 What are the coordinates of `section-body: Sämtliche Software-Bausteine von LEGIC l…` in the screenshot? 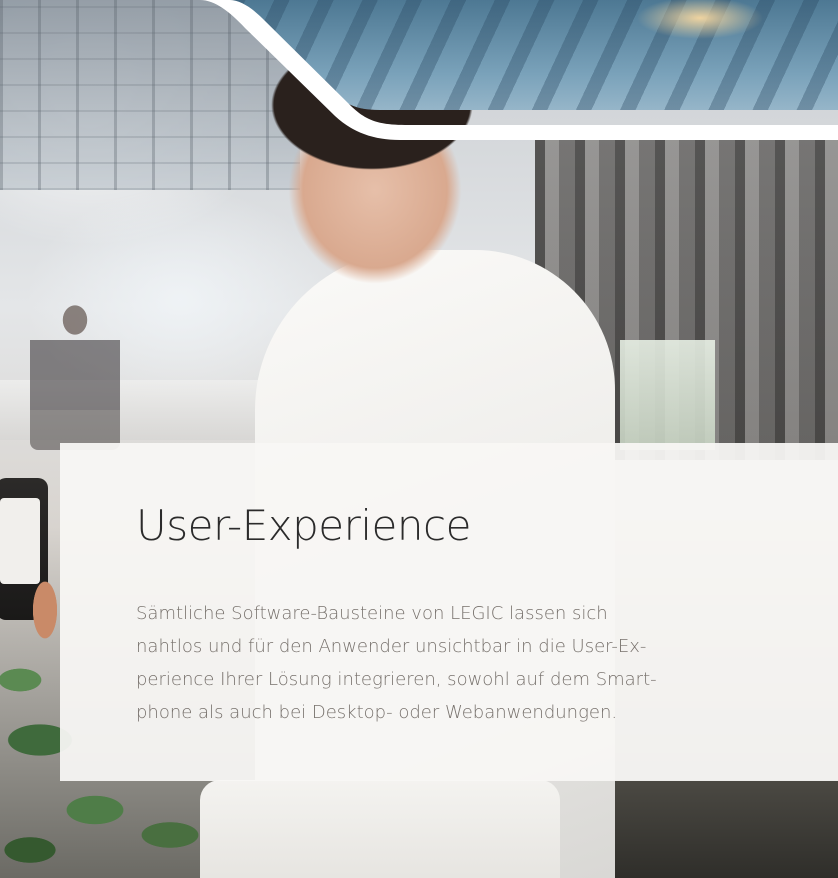 It's located at (466, 663).